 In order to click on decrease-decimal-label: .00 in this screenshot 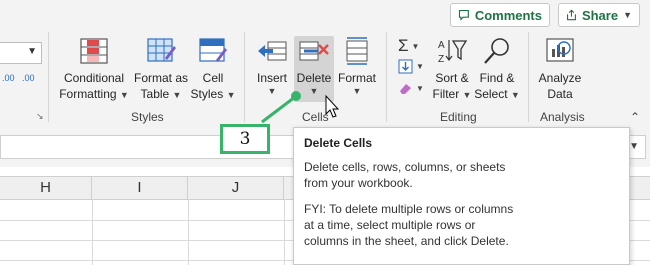, I will do `click(28, 78)`.